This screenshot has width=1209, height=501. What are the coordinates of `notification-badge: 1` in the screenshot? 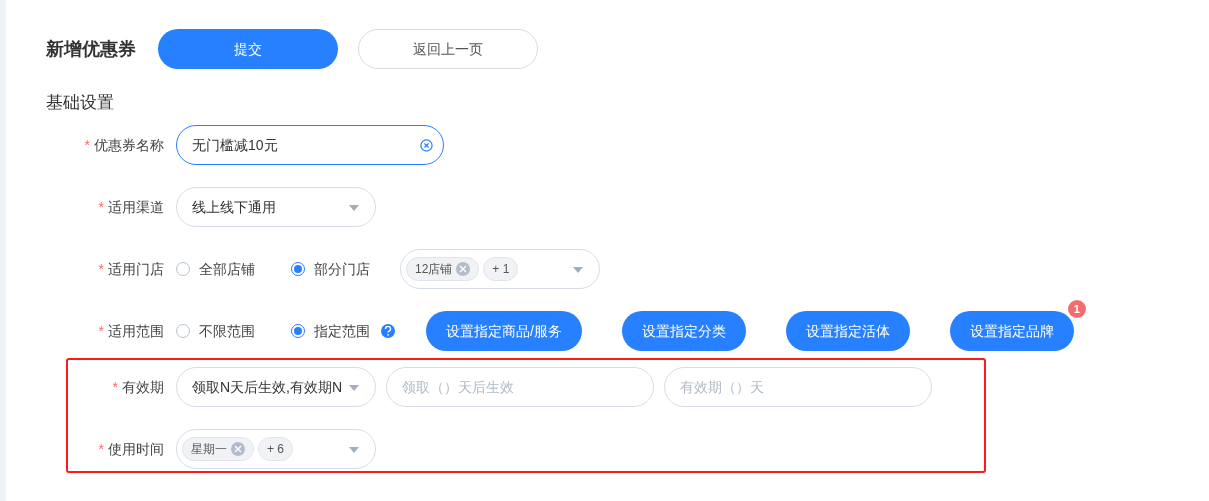 It's located at (1076, 309).